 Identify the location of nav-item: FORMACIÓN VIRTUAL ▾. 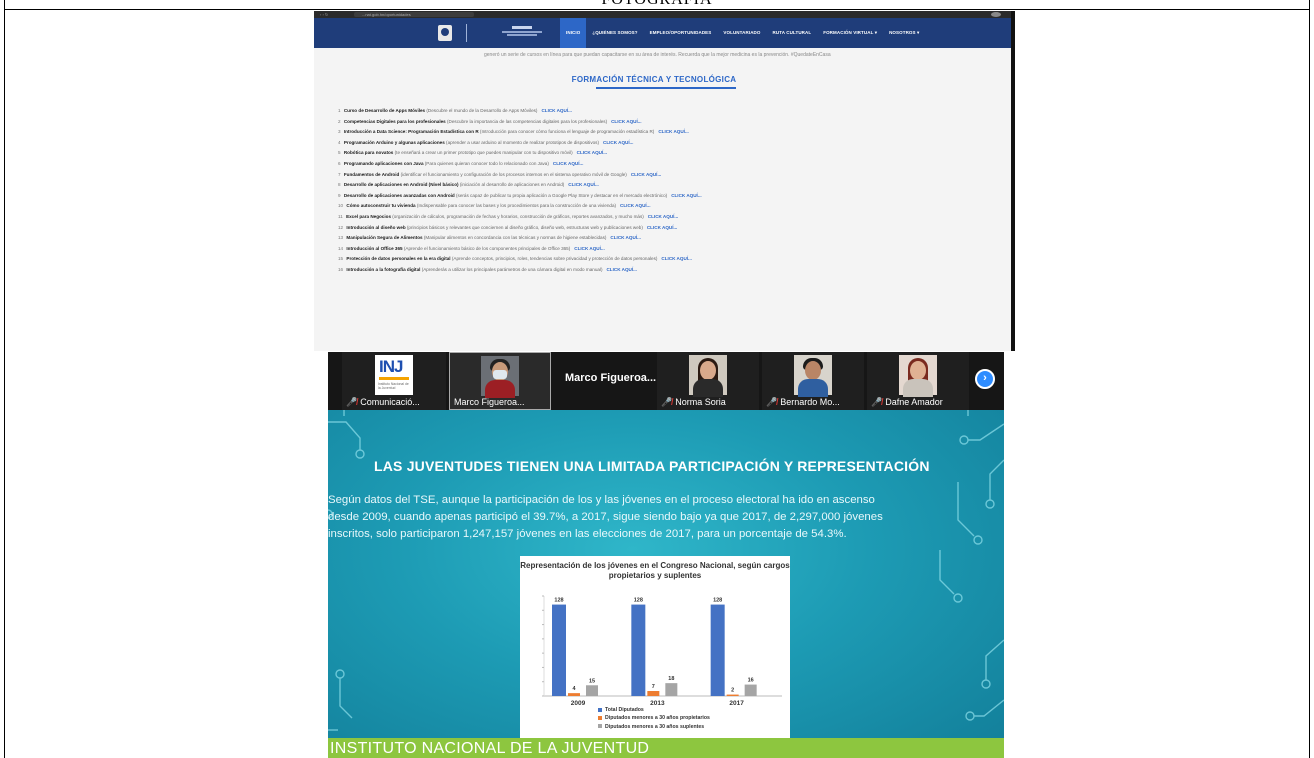
(850, 33).